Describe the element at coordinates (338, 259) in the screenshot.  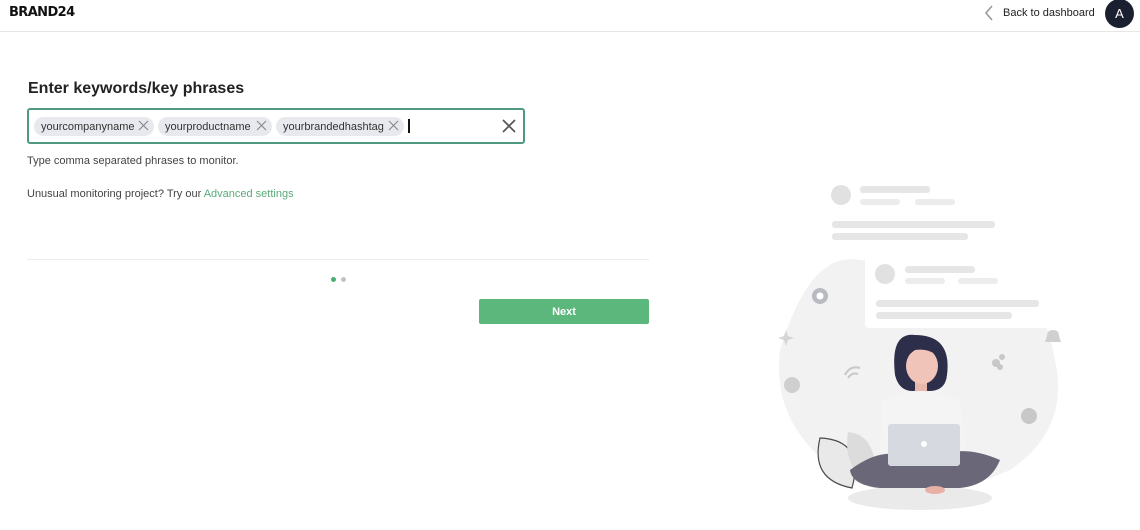
I see `divider` at that location.